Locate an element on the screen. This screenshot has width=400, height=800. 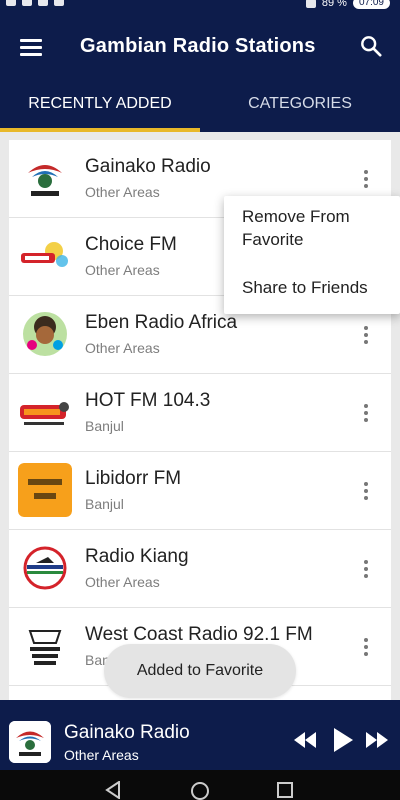
tab-label: CATEGORIES is located at coordinates (300, 103).